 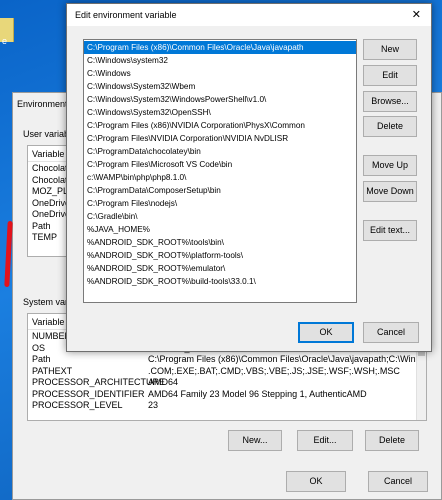 What do you see at coordinates (390, 191) in the screenshot?
I see `move-down-button: Move Down` at bounding box center [390, 191].